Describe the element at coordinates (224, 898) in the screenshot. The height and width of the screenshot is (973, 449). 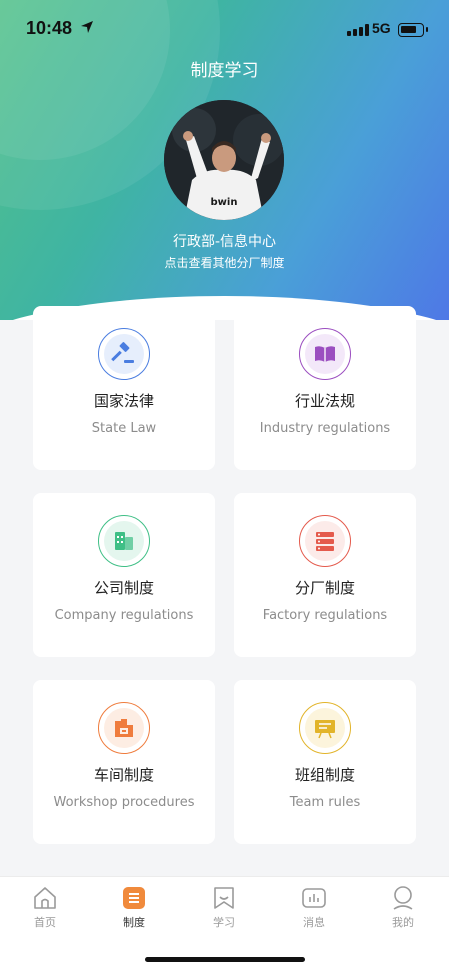
I see `bookmark-icon` at that location.